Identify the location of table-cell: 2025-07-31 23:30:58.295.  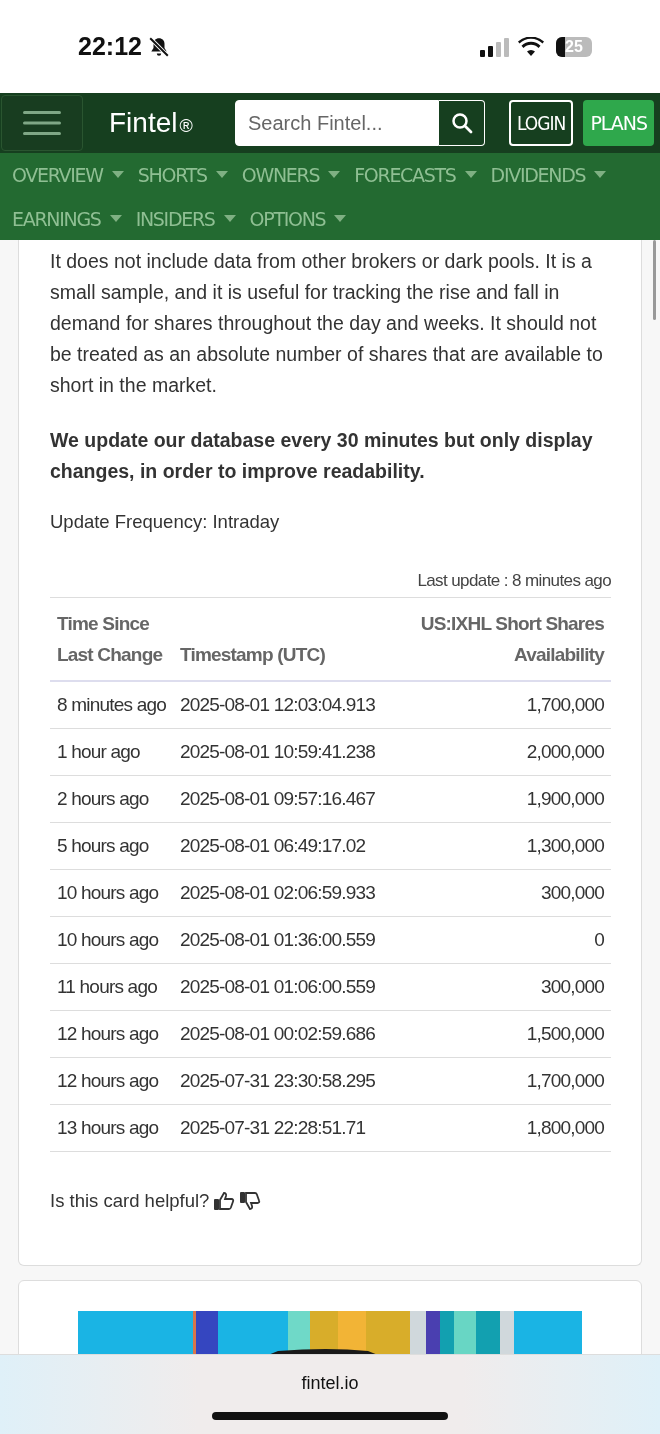
(277, 1081).